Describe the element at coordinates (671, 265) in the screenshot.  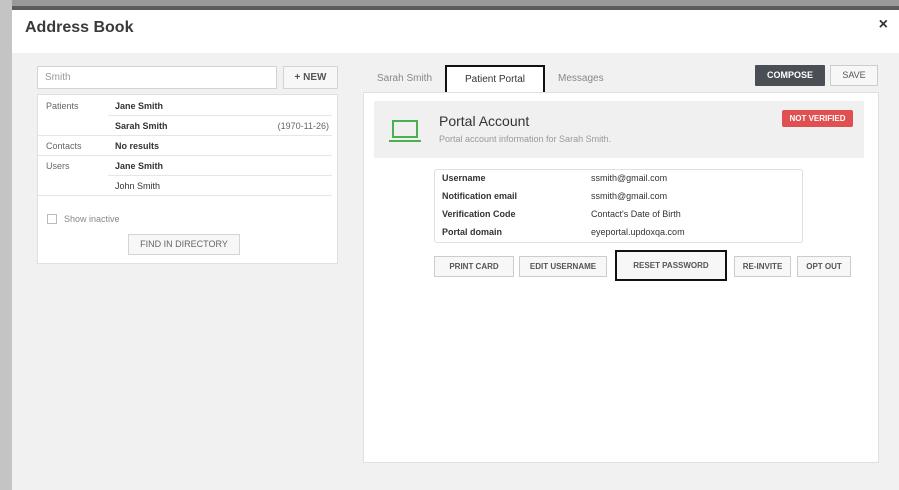
I see `reset-password-button: RESET PASSWORD` at that location.